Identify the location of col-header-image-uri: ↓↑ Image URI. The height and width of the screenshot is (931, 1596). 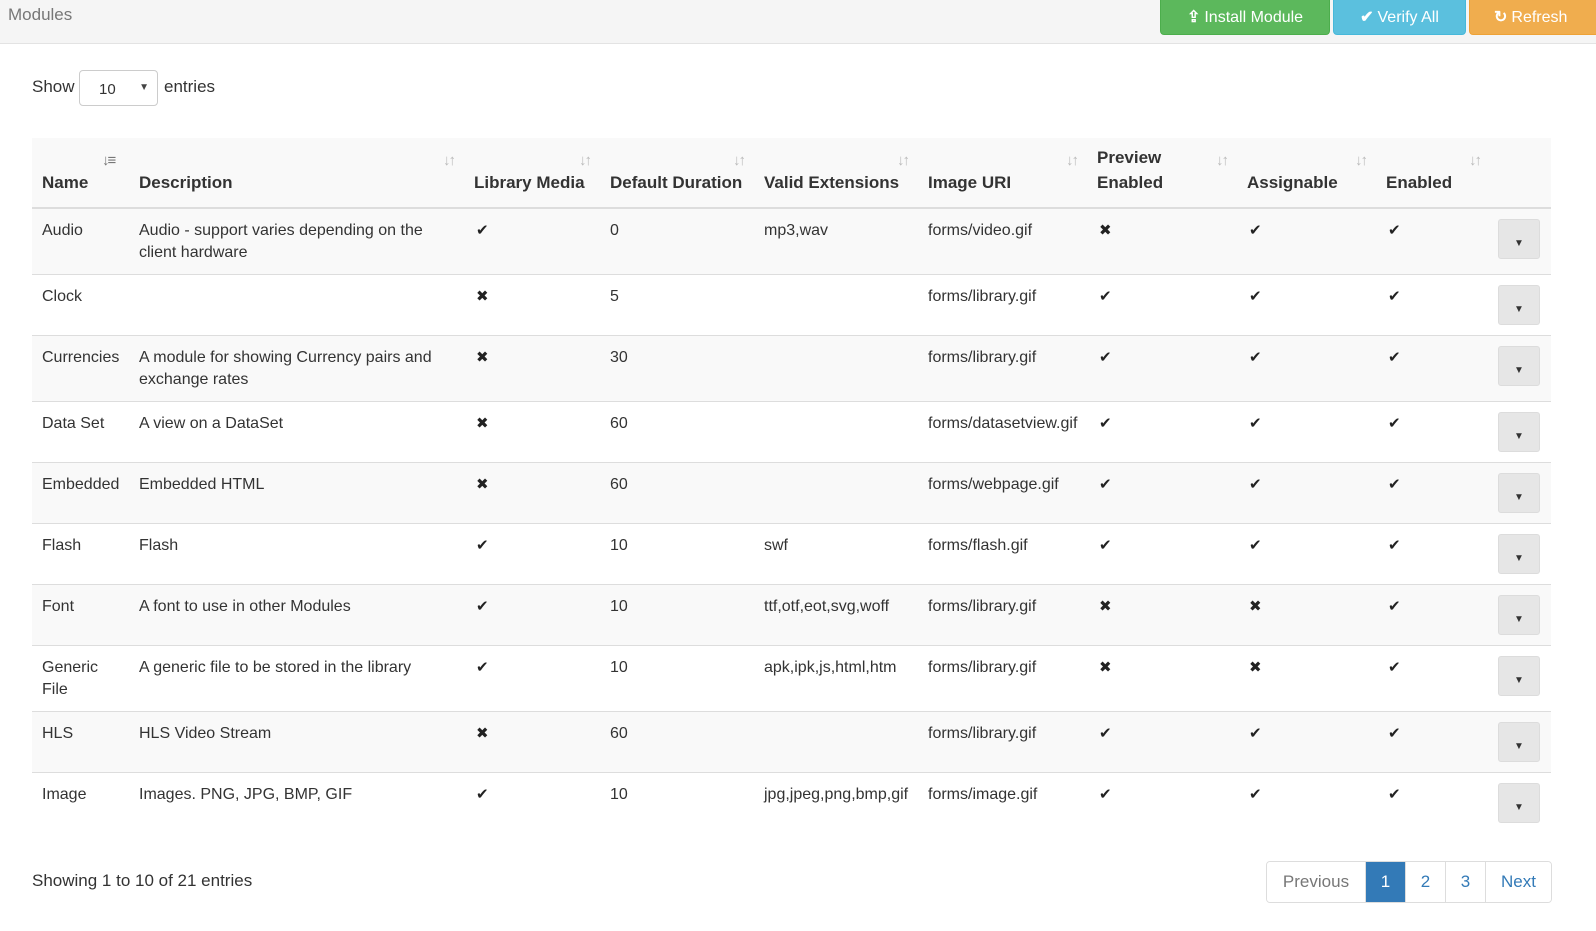
(1002, 173).